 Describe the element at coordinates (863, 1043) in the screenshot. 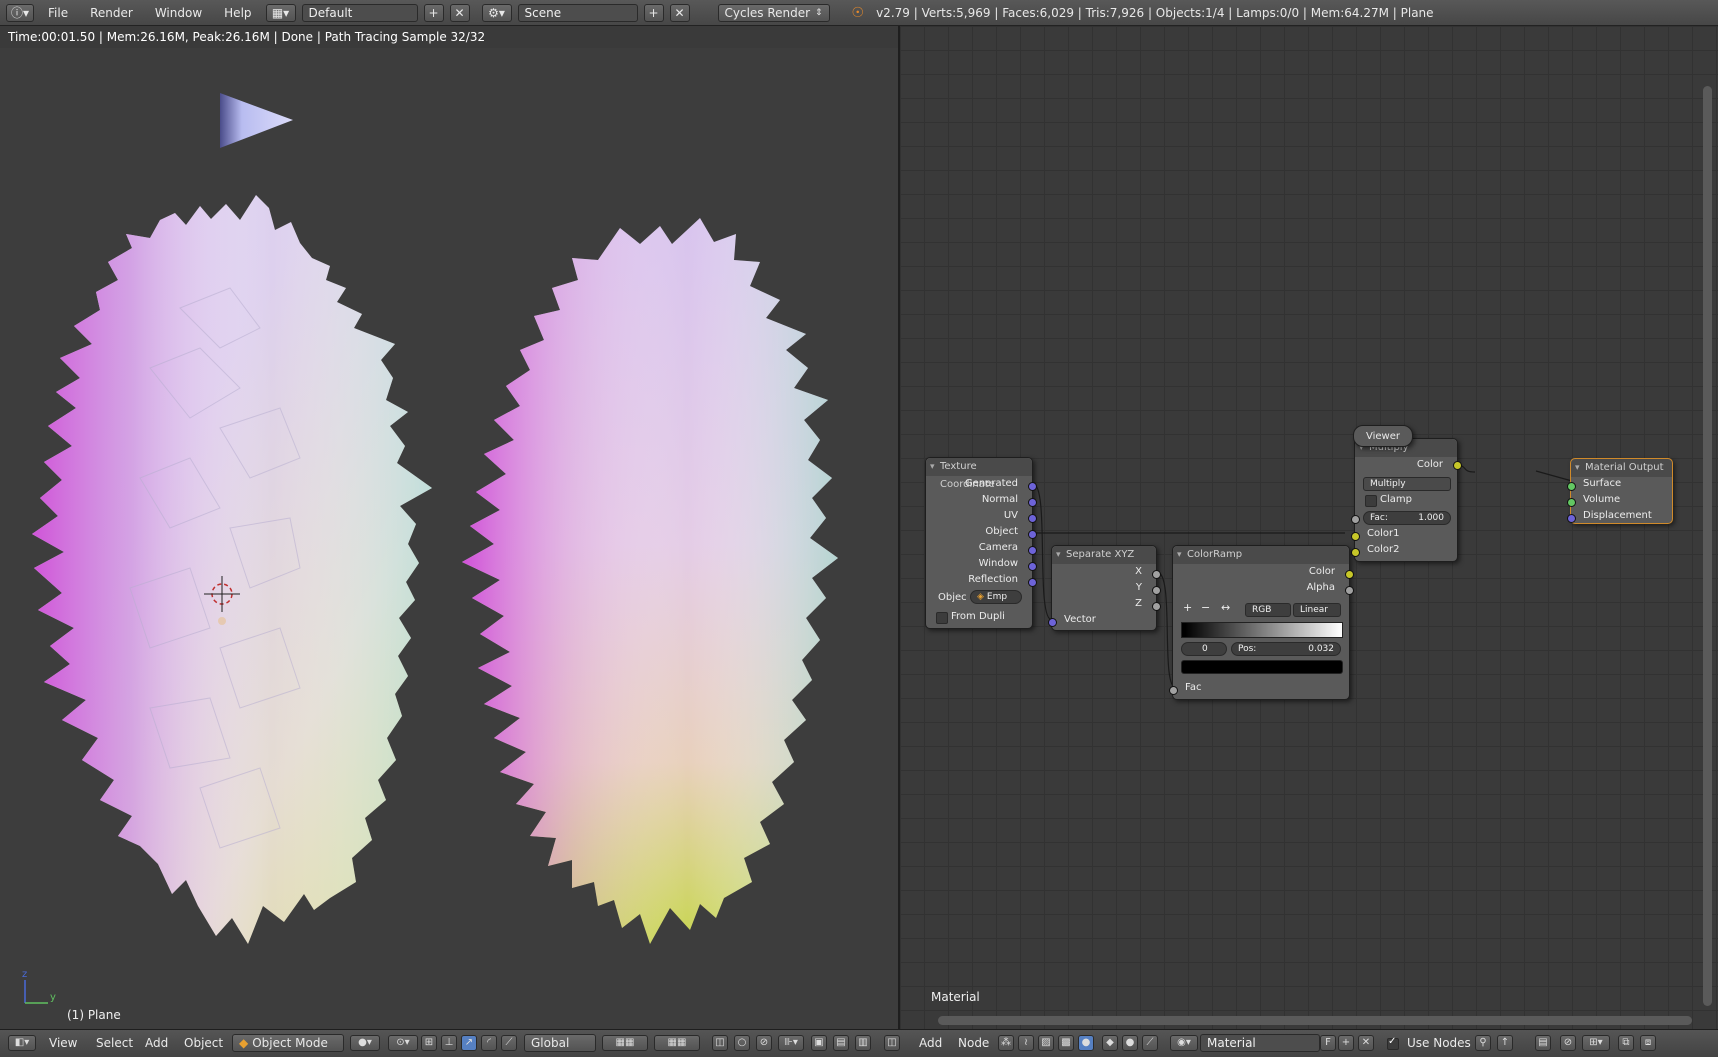

I see `opengl-anim-button: ▥` at that location.